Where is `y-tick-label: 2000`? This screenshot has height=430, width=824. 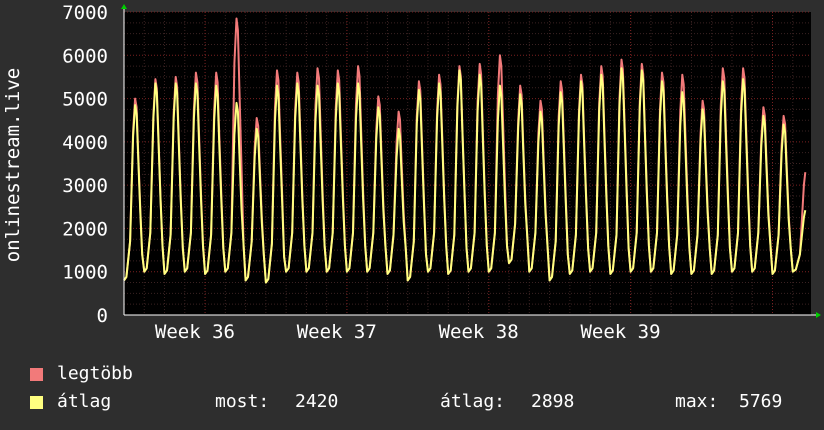
y-tick-label: 2000 is located at coordinates (85, 229).